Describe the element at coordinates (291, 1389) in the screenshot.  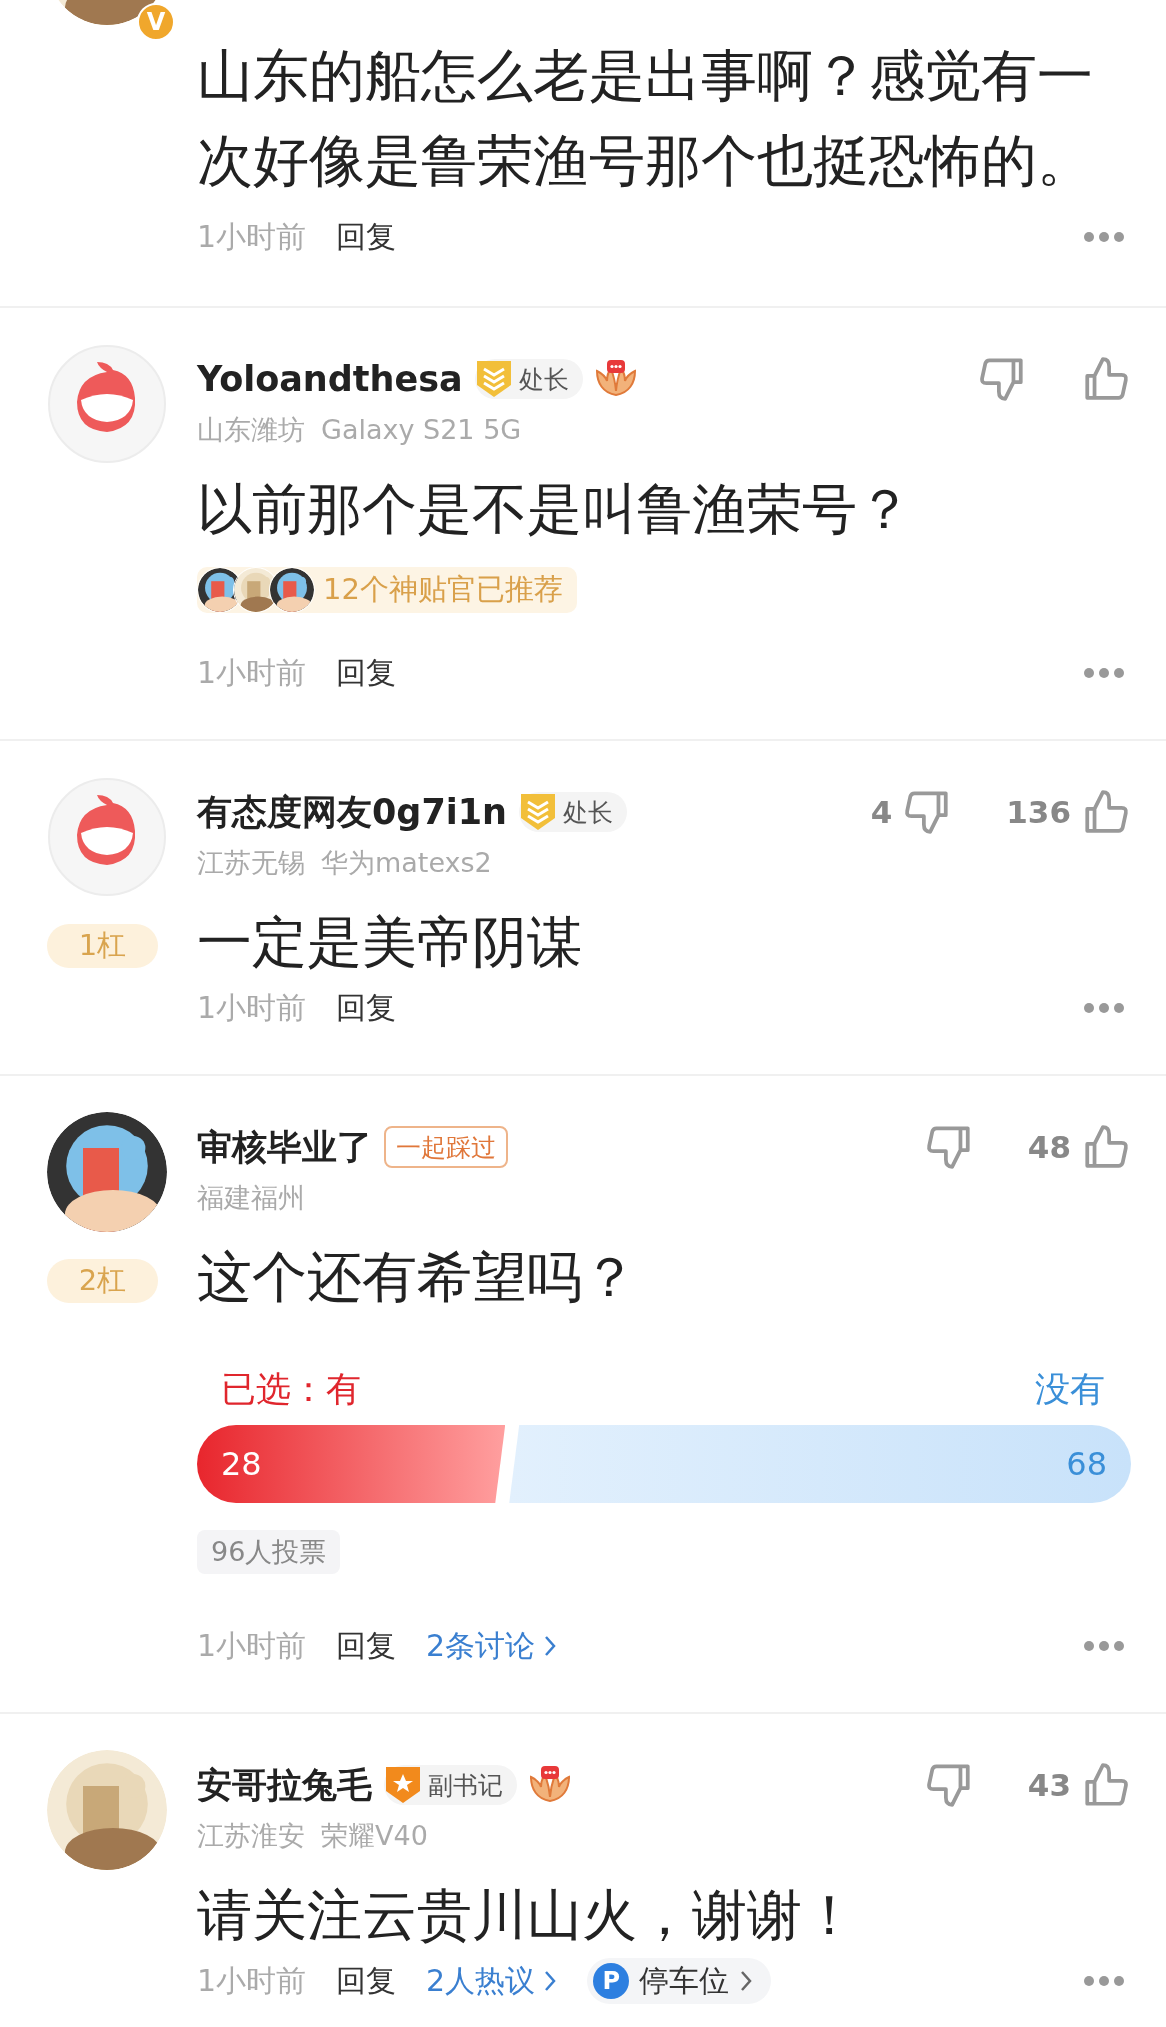
I see `poll-option: 已选：有` at that location.